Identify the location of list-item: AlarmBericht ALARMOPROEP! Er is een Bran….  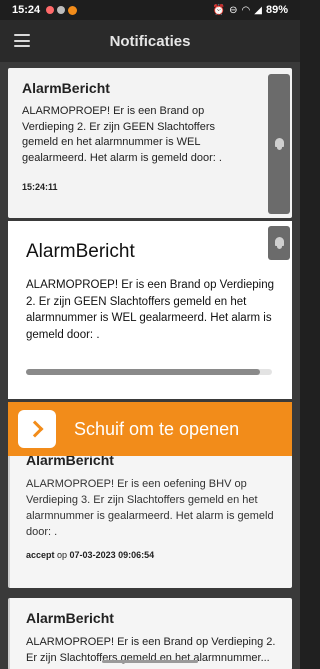
(150, 633).